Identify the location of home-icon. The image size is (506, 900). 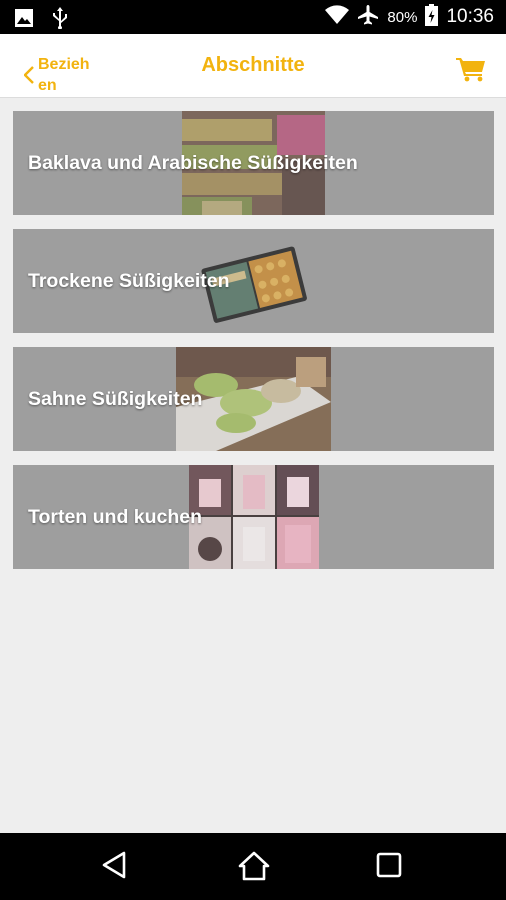
(254, 868).